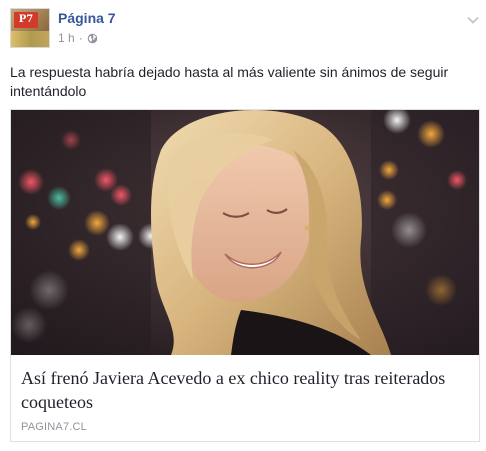 The image size is (486, 451). I want to click on globe-icon, so click(92, 38).